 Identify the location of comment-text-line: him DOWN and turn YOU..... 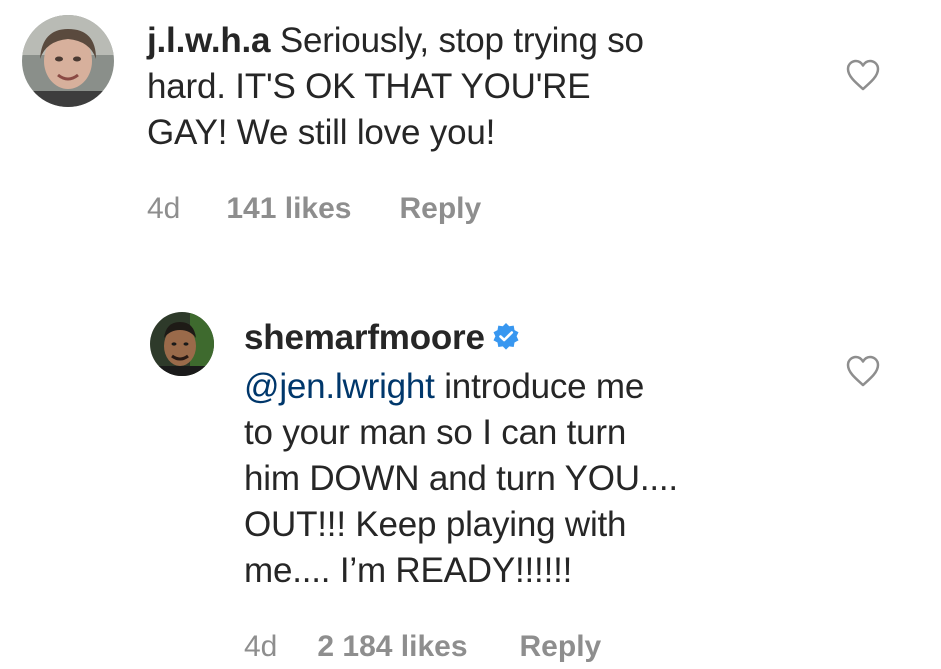
(461, 478).